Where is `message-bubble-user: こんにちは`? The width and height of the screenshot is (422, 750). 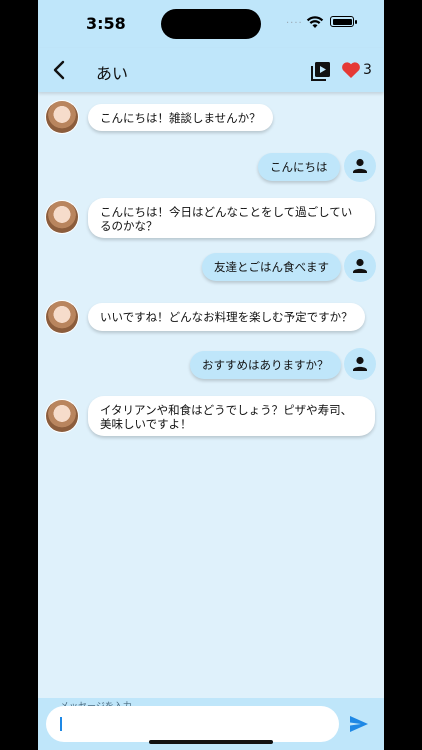 message-bubble-user: こんにちは is located at coordinates (299, 167).